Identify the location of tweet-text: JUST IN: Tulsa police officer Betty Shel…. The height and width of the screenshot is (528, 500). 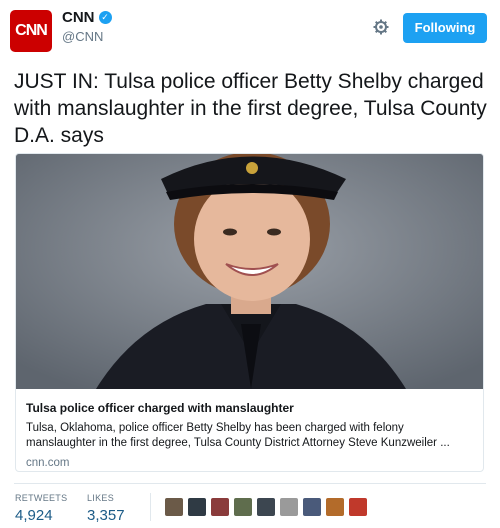
(250, 108).